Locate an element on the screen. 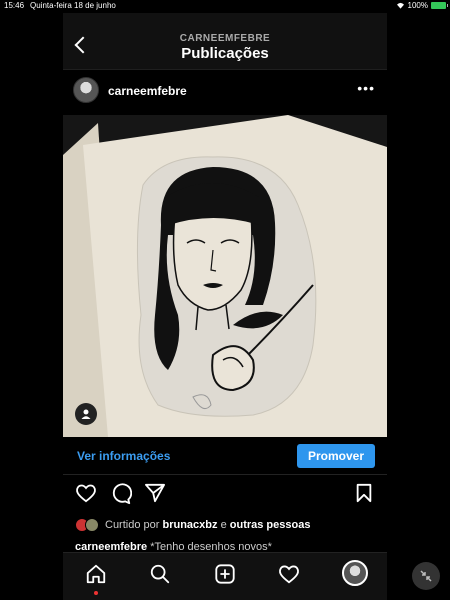 The height and width of the screenshot is (600, 450). battery-icon is located at coordinates (439, 5).